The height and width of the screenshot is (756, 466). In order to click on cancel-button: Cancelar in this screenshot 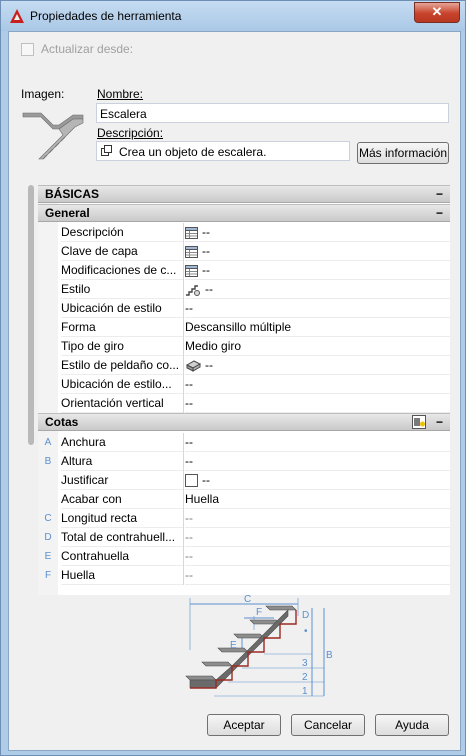, I will do `click(328, 725)`.